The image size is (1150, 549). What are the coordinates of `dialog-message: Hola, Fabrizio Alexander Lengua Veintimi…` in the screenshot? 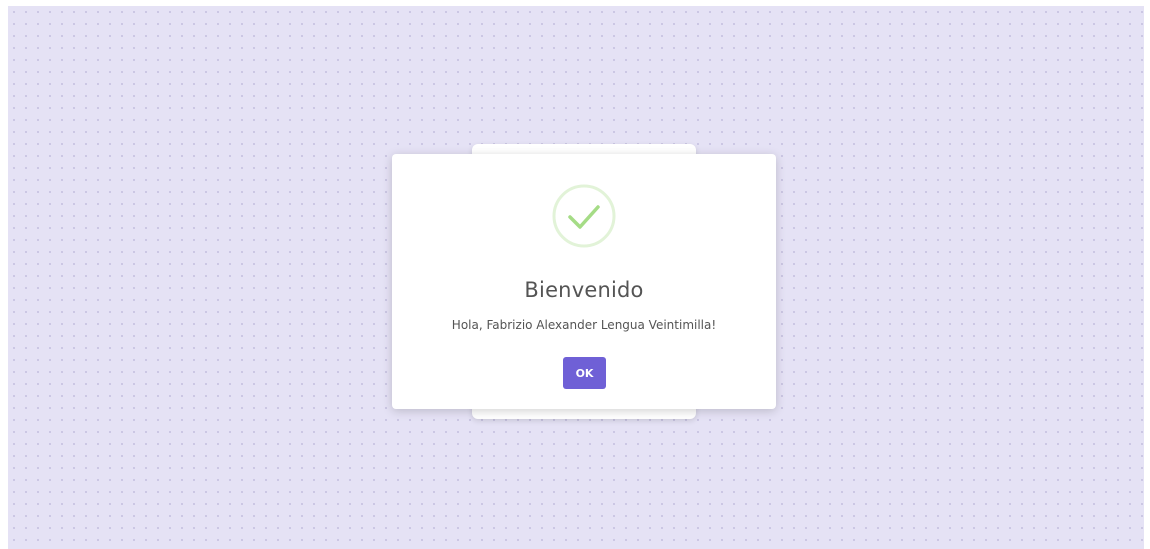 It's located at (584, 325).